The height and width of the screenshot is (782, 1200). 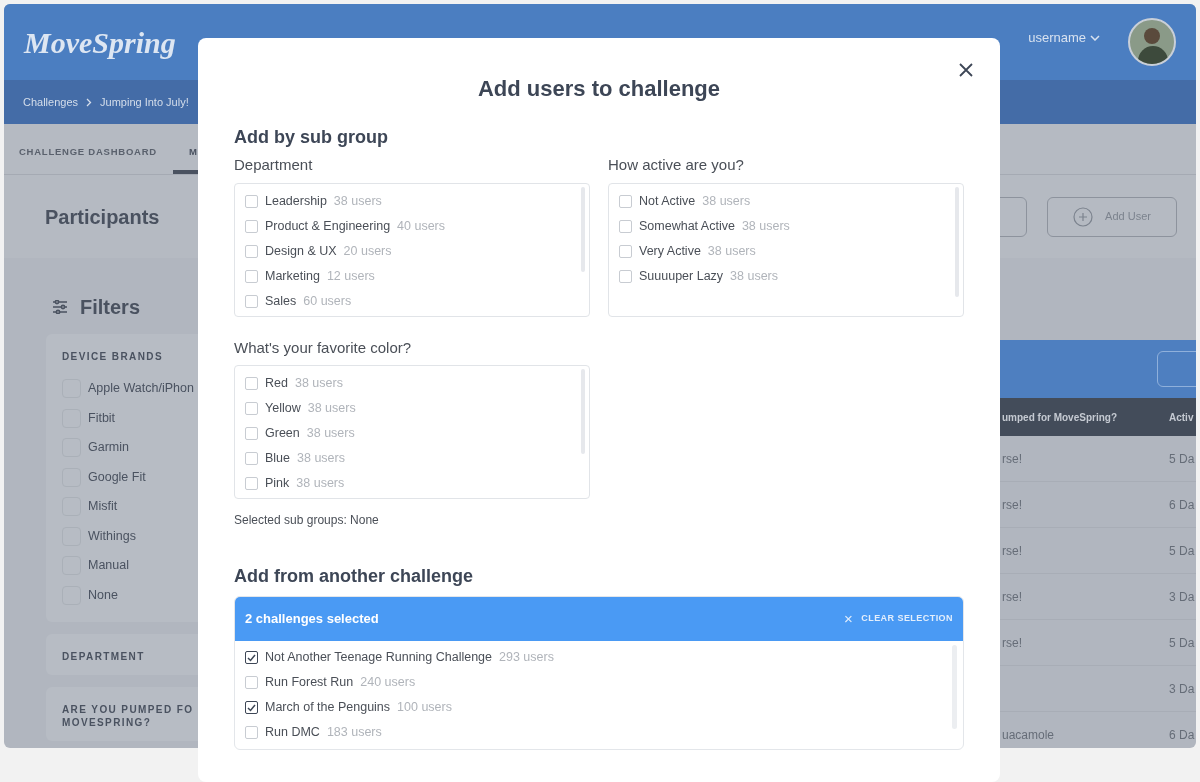 I want to click on filter-option-label: Withings, so click(x=112, y=536).